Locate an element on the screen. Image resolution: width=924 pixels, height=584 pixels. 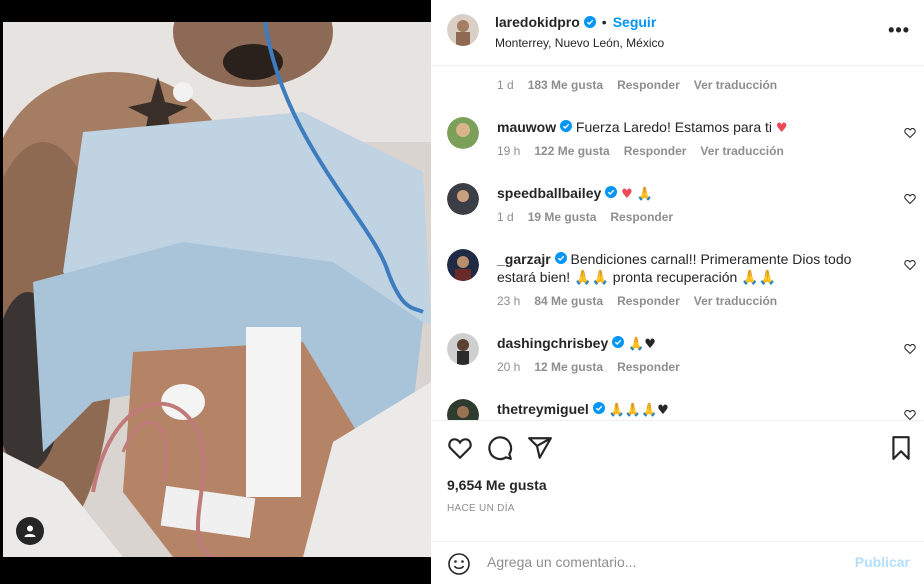
commenter-username: dashingchrisbey is located at coordinates (552, 343).